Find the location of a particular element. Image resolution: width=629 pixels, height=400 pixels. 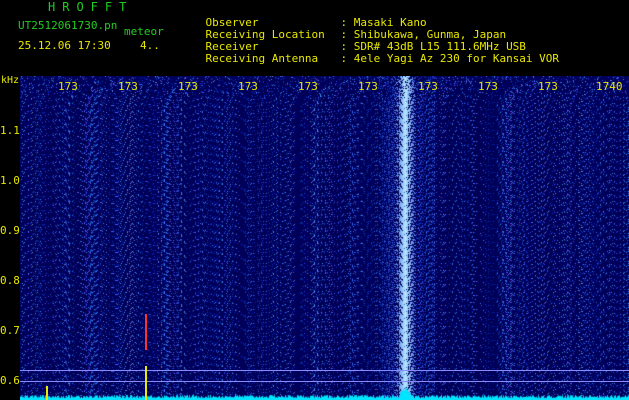

app-title: HROFFT is located at coordinates (91, 7).